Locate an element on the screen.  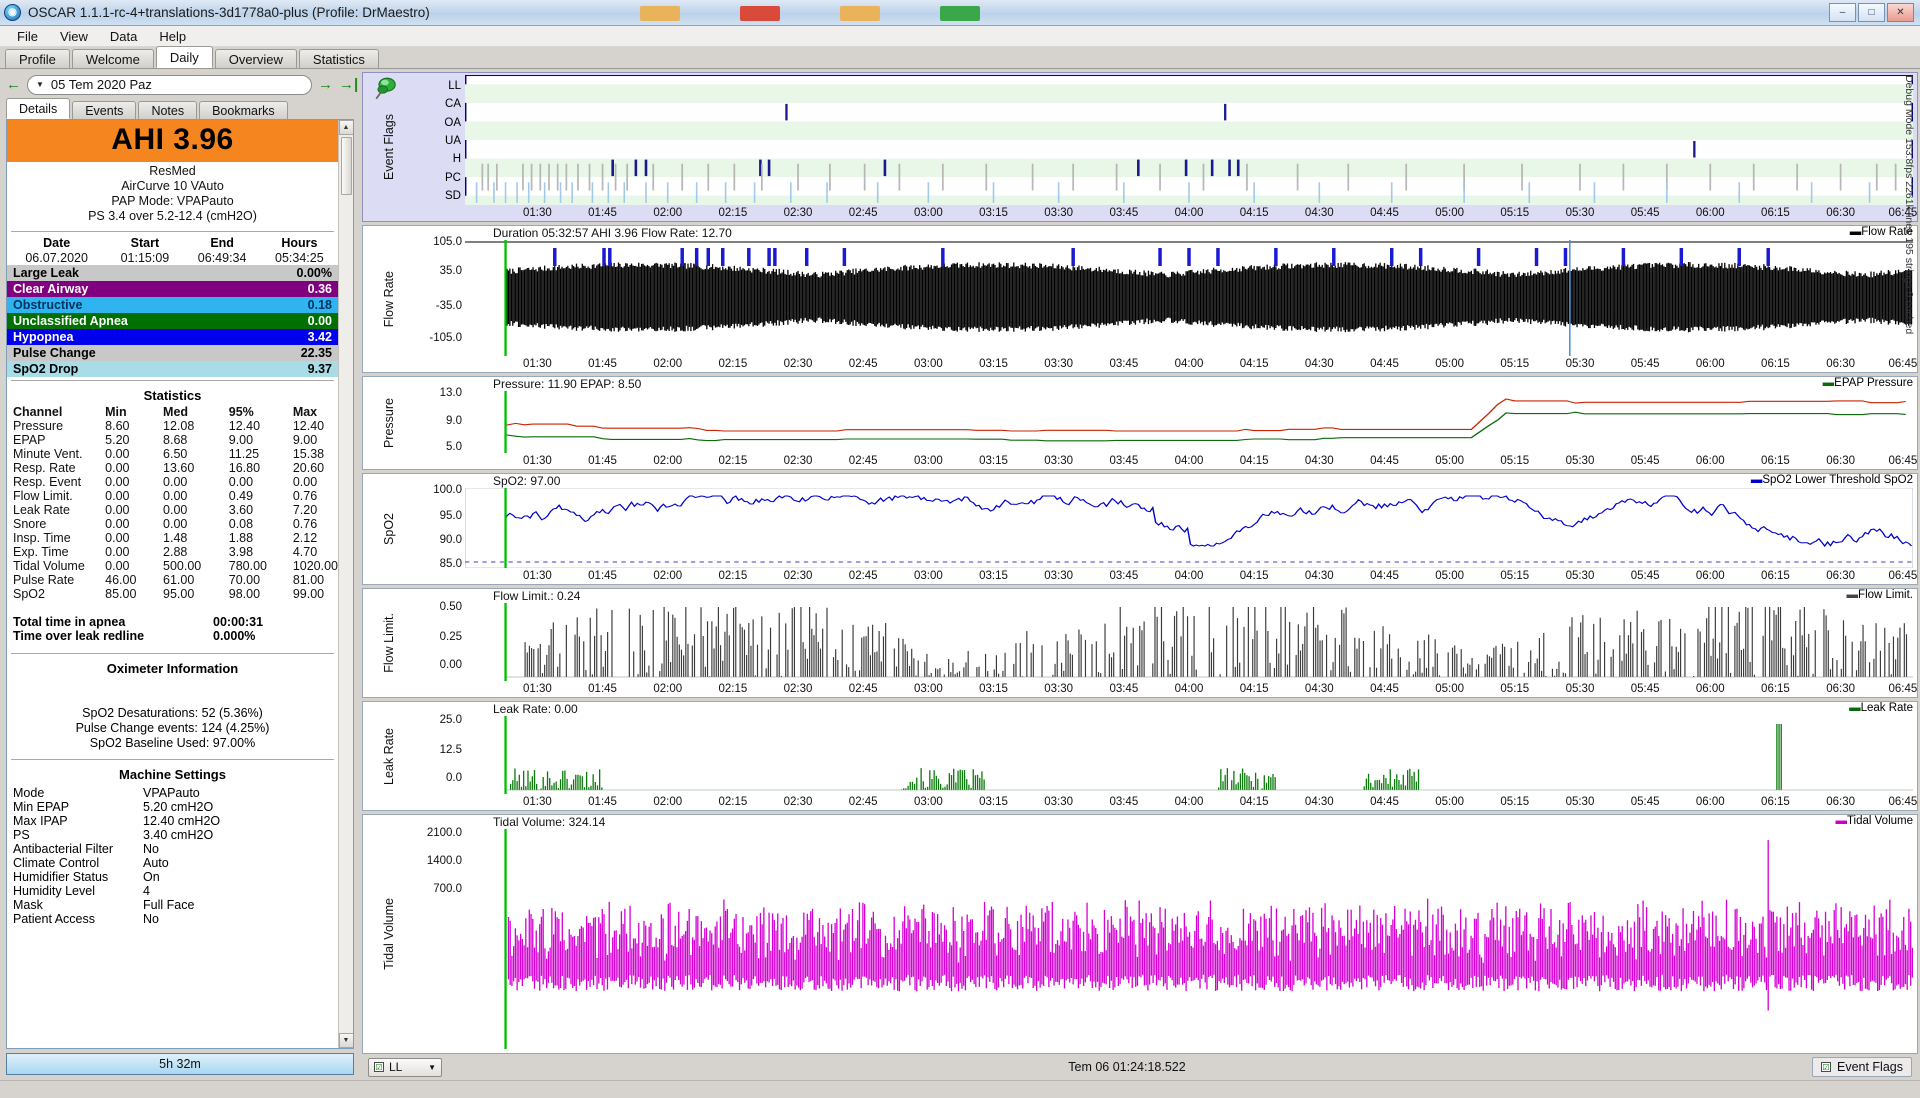
details-scrollbar: ▲ ▼ is located at coordinates (345, 584).